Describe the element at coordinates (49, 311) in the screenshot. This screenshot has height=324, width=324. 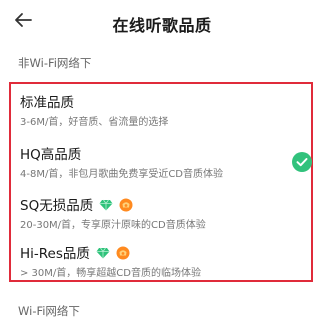
I see `section-label-wifi-network: Wi-Fi网络下` at that location.